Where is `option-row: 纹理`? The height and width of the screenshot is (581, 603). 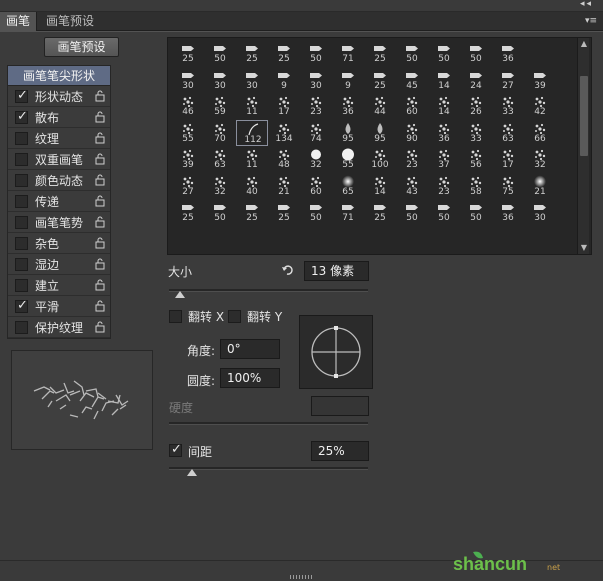
option-row: 纹理 is located at coordinates (59, 138).